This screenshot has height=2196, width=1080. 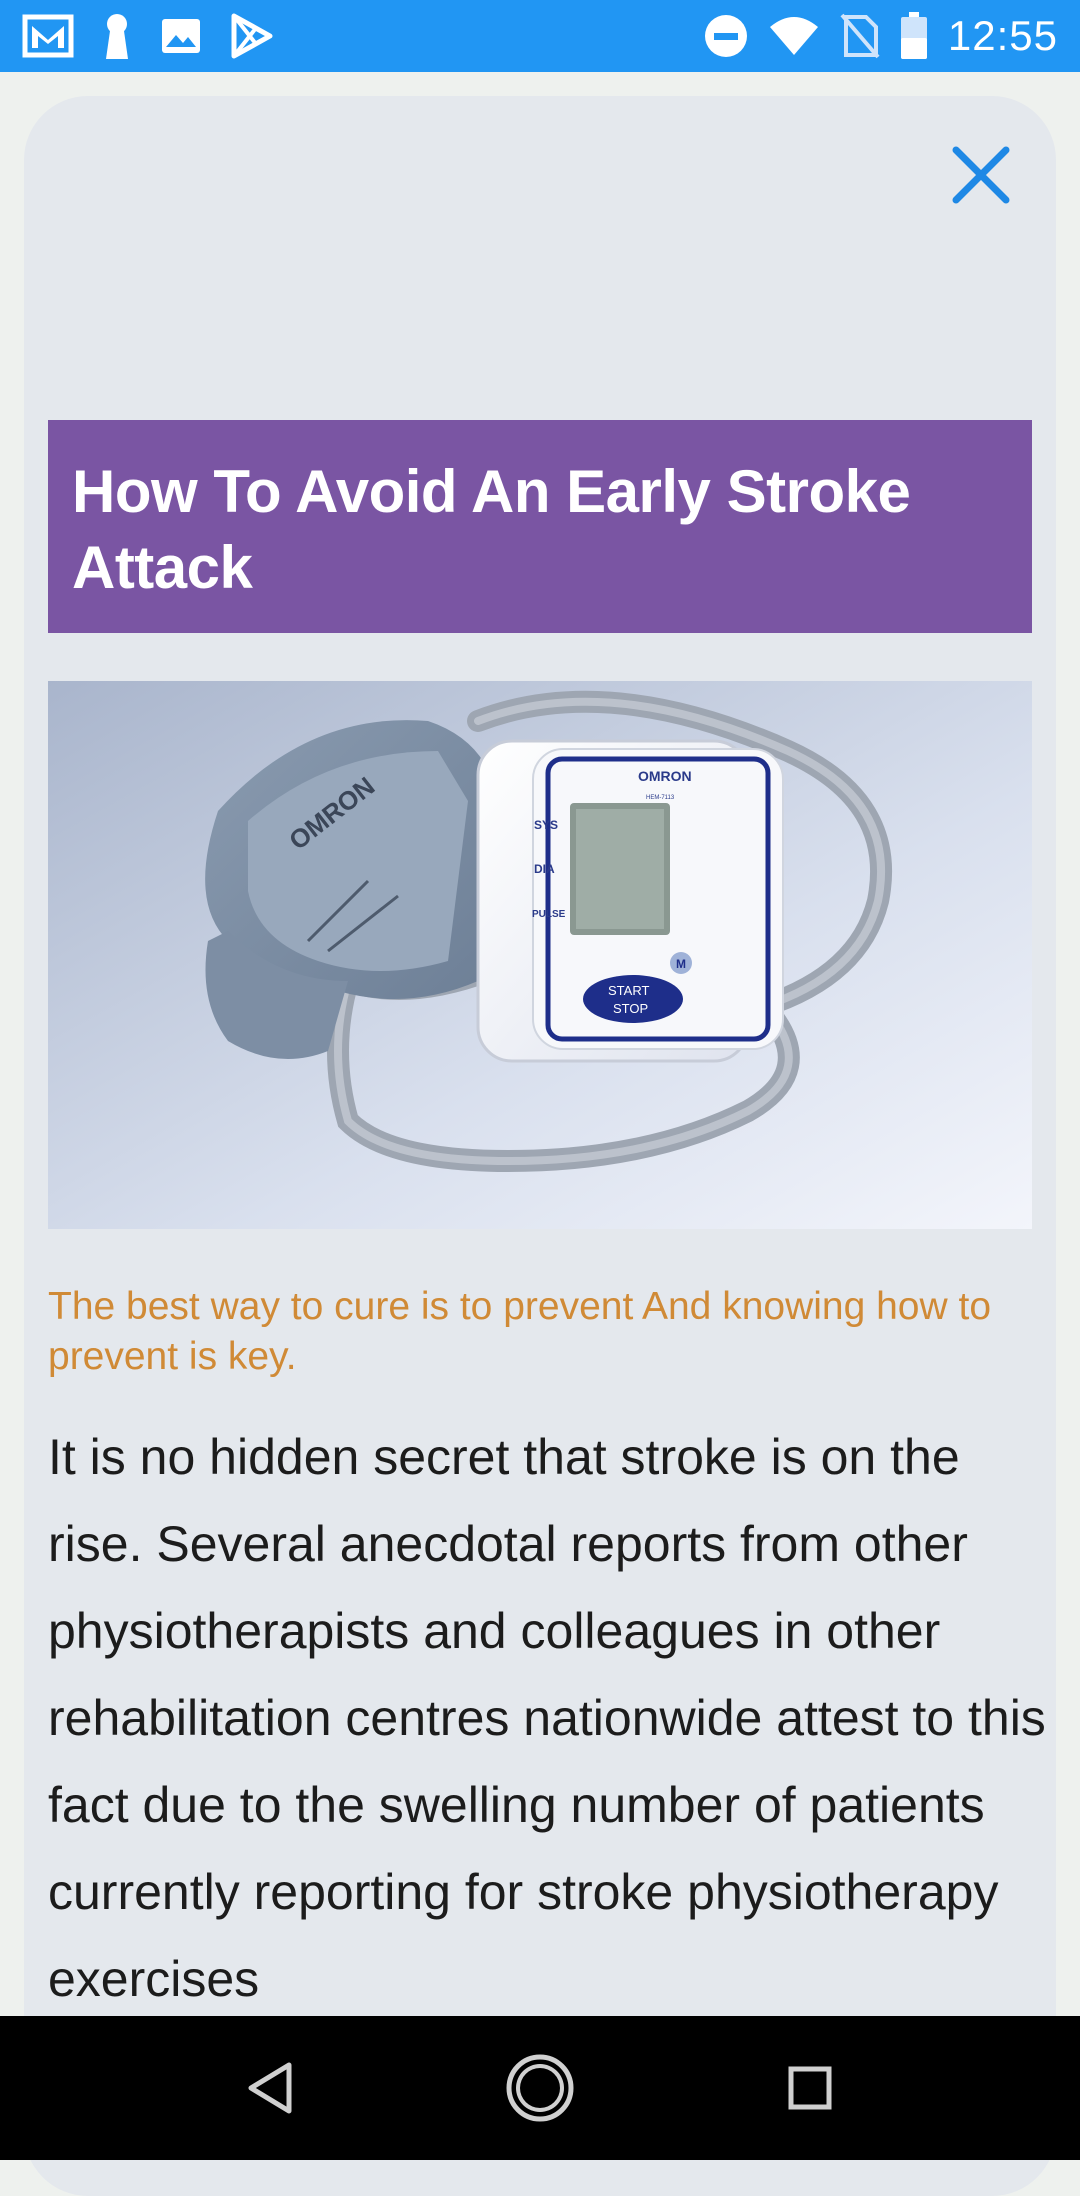 I want to click on play-store-icon, so click(x=252, y=36).